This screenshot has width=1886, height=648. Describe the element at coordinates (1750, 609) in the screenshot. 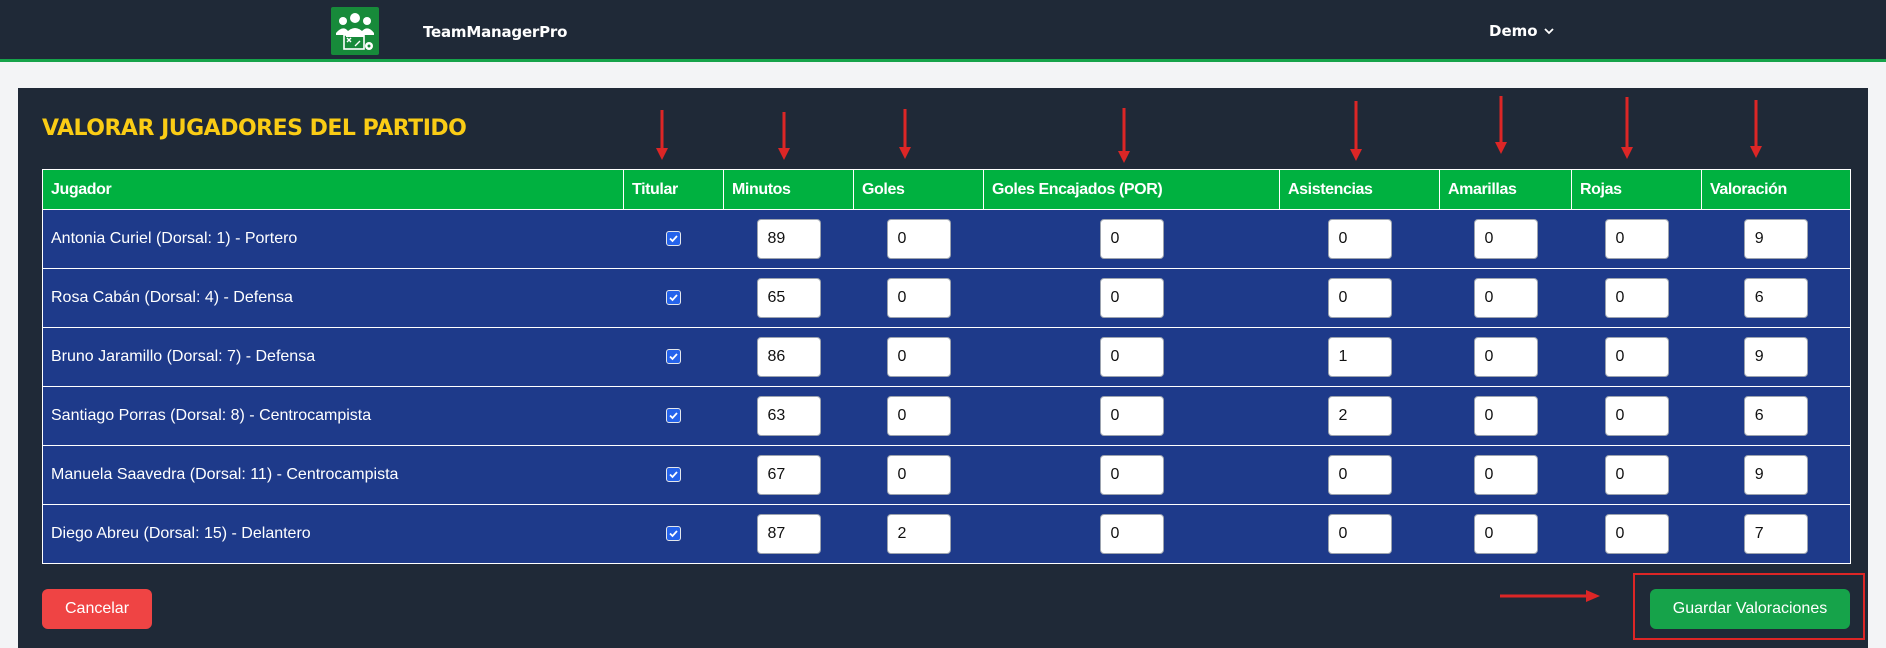

I see `save-ratings-button: Guardar Valoraciones` at that location.